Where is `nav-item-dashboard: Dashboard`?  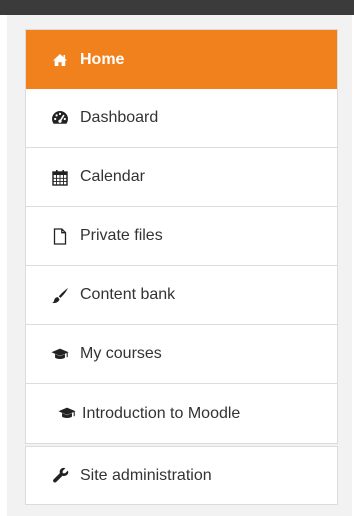 nav-item-dashboard: Dashboard is located at coordinates (181, 118).